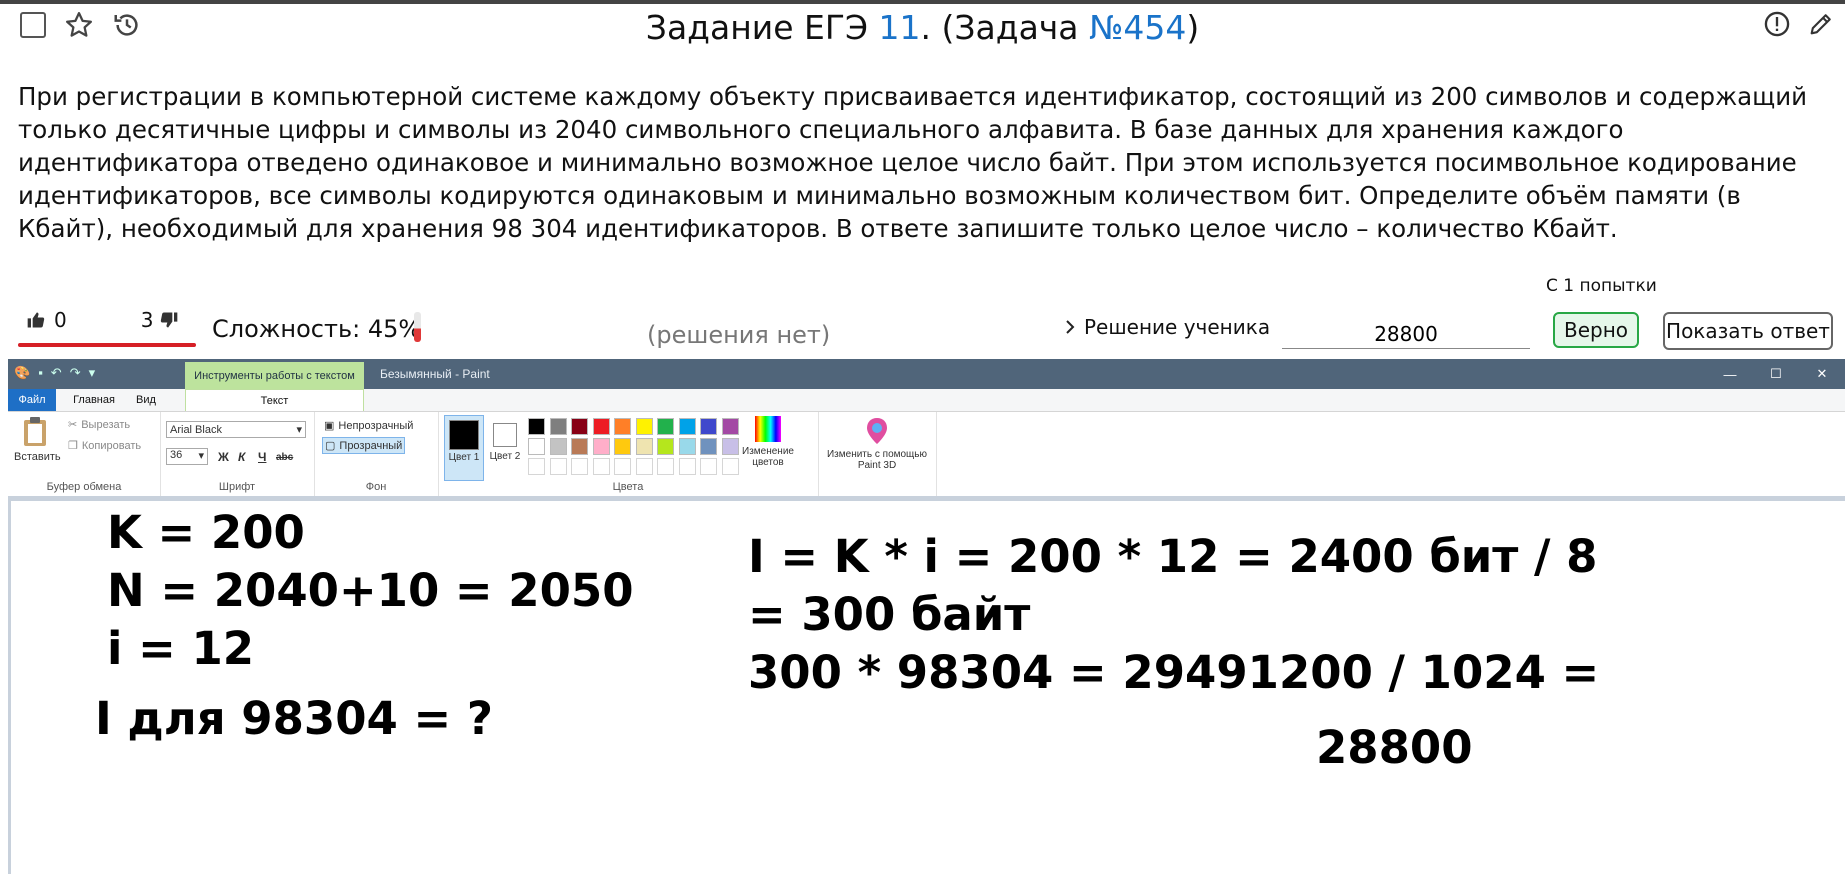  I want to click on canvas-line-calc2: = 300 байт, so click(889, 614).